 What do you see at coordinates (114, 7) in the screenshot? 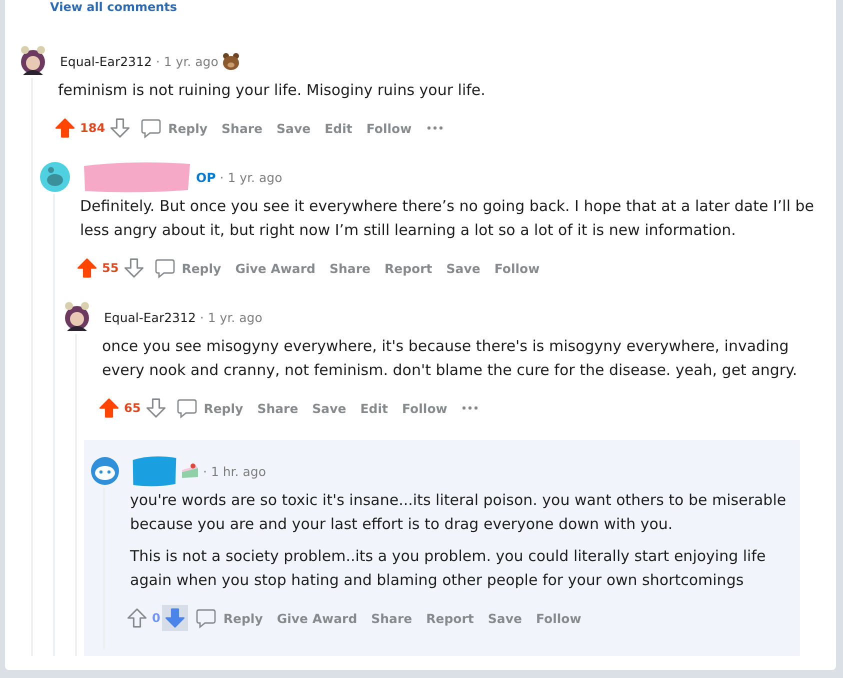
I see `view-all-comments-link: View all comments` at bounding box center [114, 7].